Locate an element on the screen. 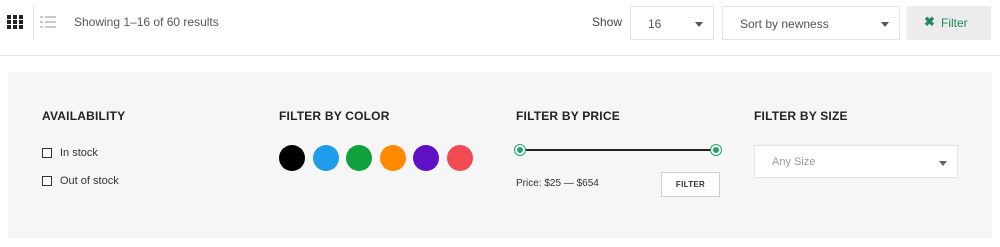 The image size is (1000, 247). availability-title: AVAILABILITY is located at coordinates (84, 116).